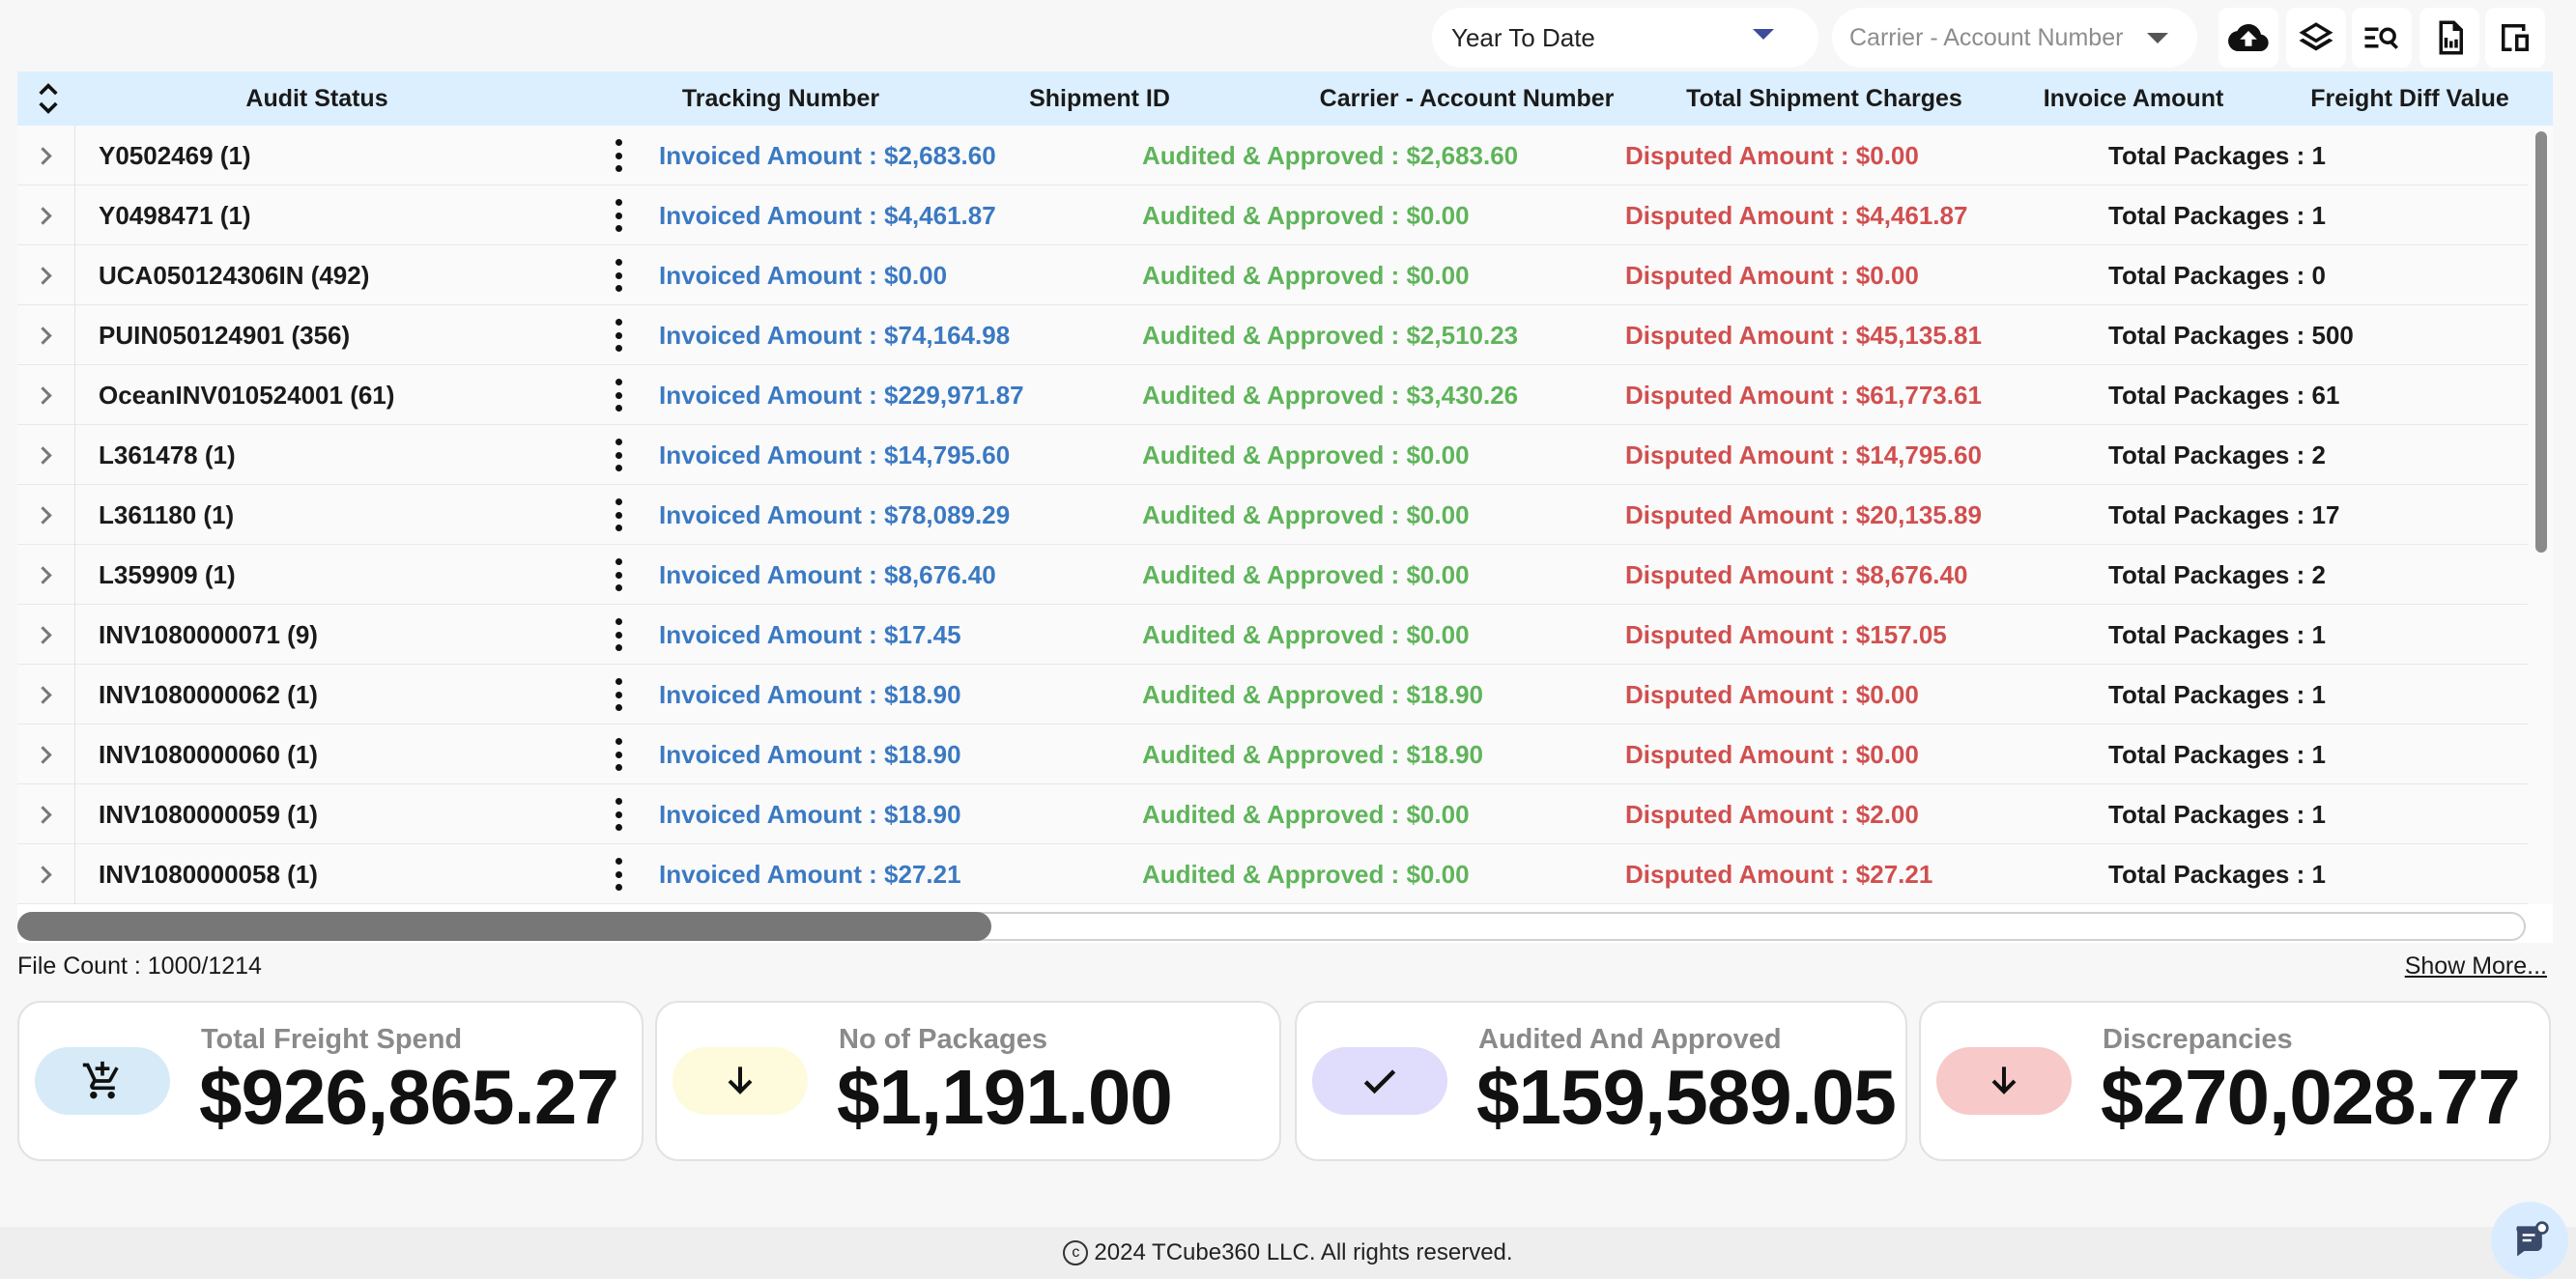 This screenshot has height=1279, width=2576. I want to click on audited-approved-amount: Audited & Approved : $2,510.23, so click(1331, 335).